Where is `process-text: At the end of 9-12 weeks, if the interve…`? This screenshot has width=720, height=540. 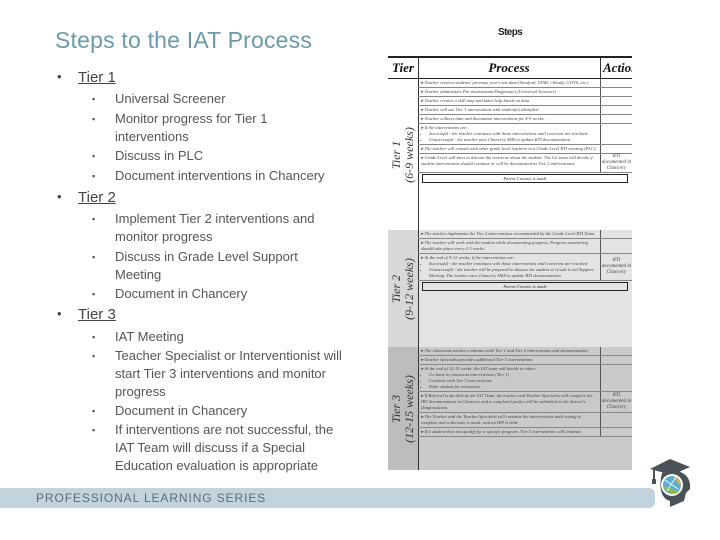
process-text: At the end of 9-12 weeks, if the interve… is located at coordinates (469, 257).